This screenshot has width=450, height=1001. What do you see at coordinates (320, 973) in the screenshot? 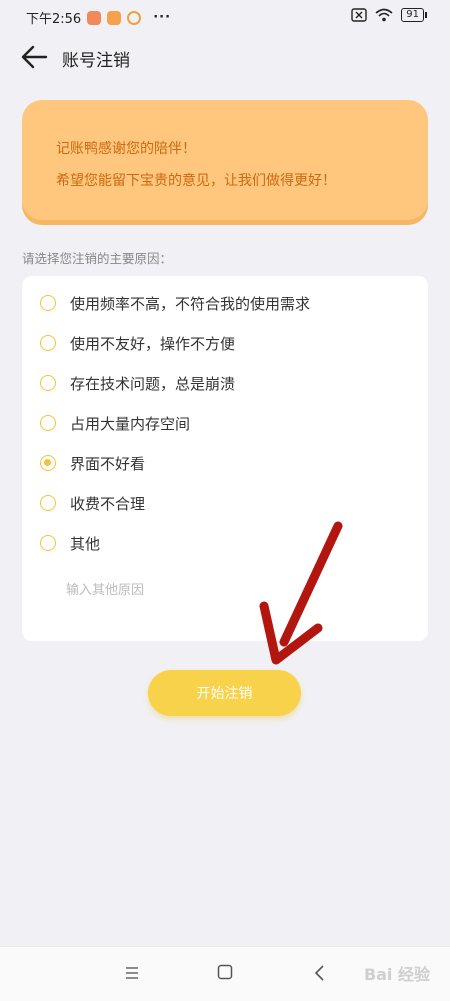
I see `back-icon` at bounding box center [320, 973].